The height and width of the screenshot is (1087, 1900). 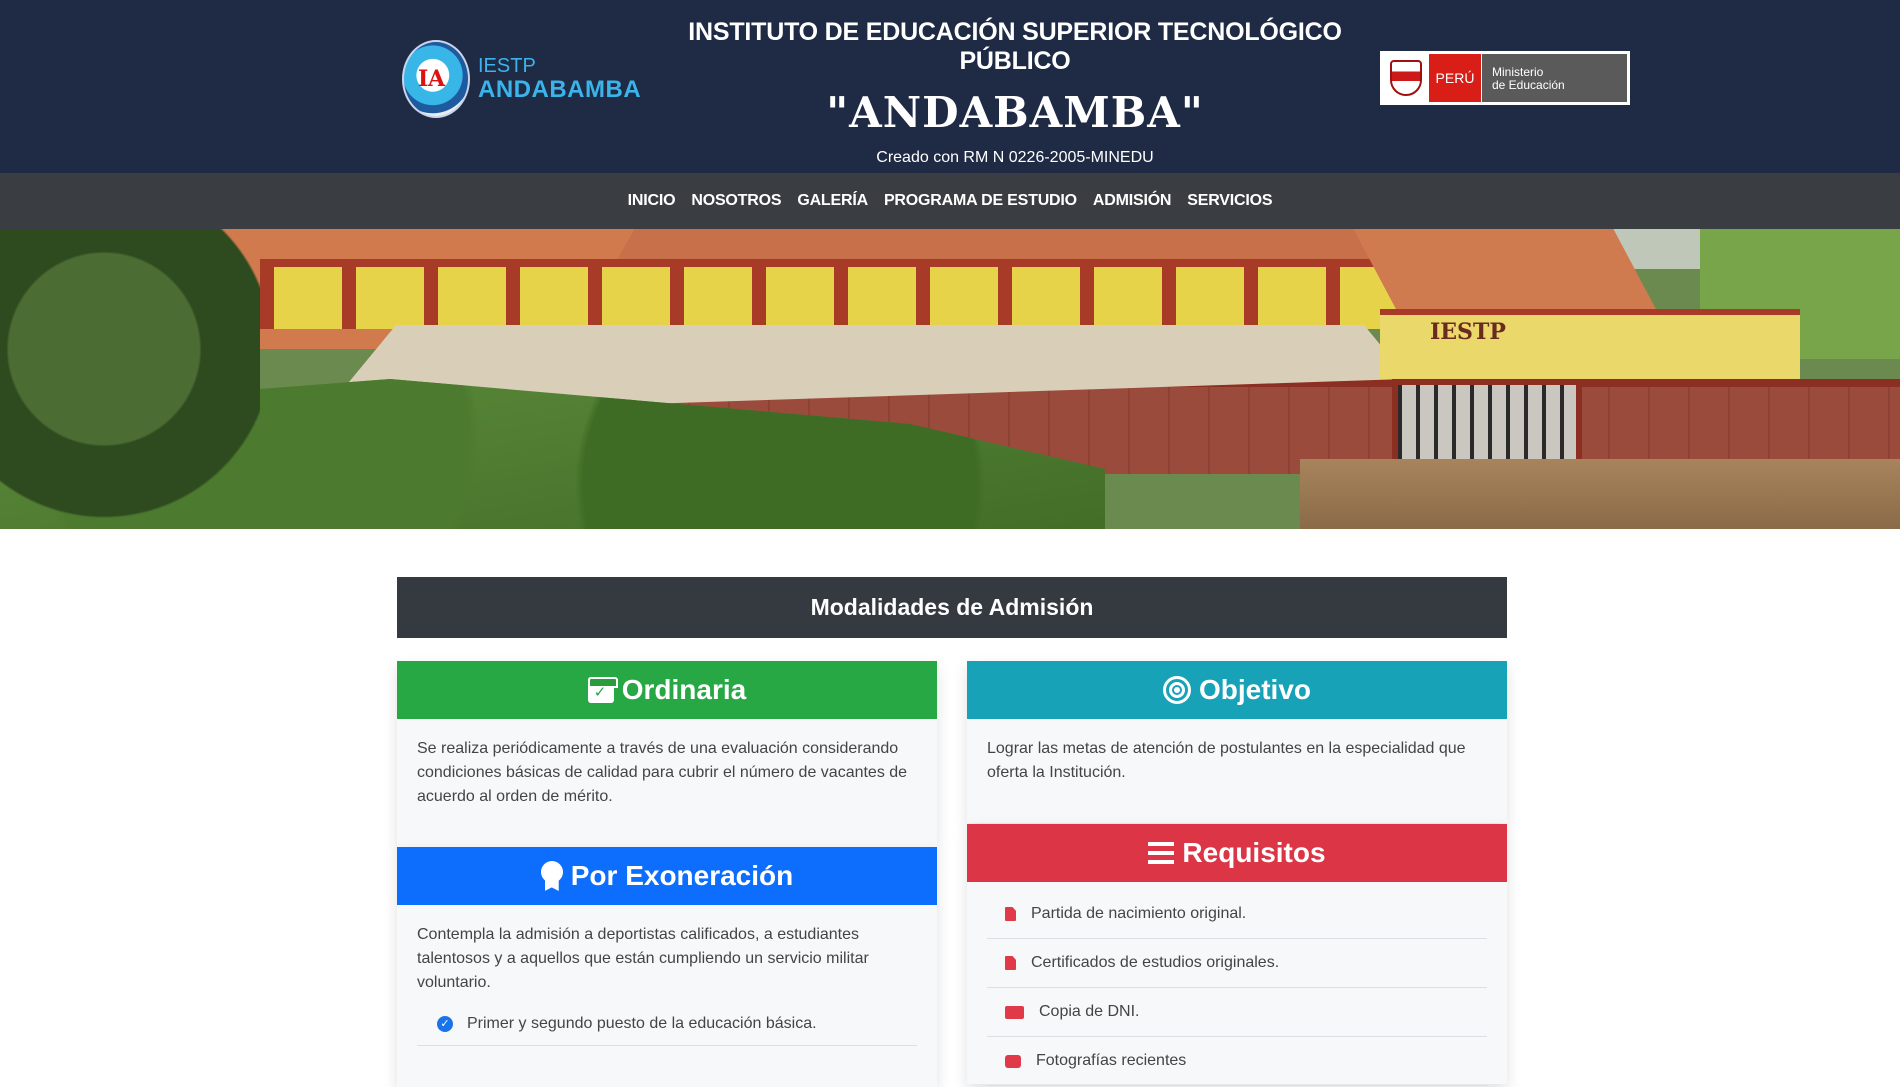 I want to click on nav-item-nosotros: NOSOTROS, so click(x=736, y=201).